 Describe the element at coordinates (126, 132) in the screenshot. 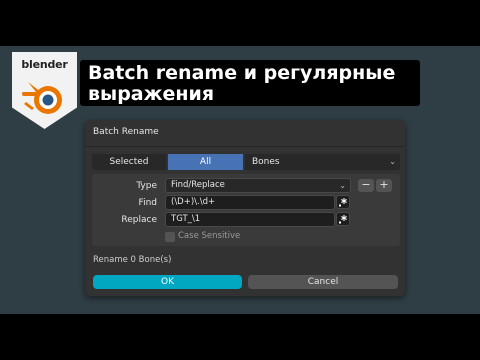

I see `dialog-title: Batch Rename` at that location.